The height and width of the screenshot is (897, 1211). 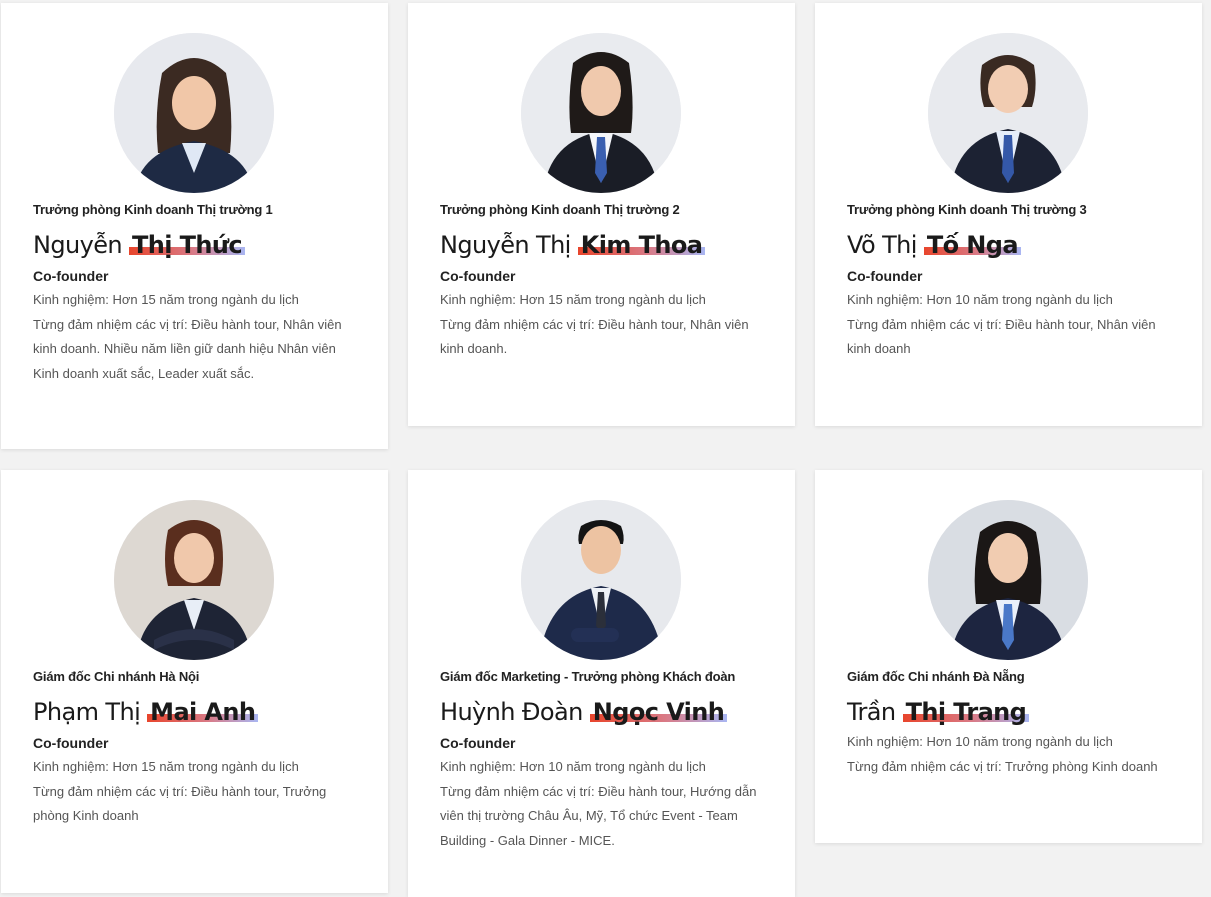 What do you see at coordinates (641, 245) in the screenshot?
I see `member-name-highlight: Kim Thoa` at bounding box center [641, 245].